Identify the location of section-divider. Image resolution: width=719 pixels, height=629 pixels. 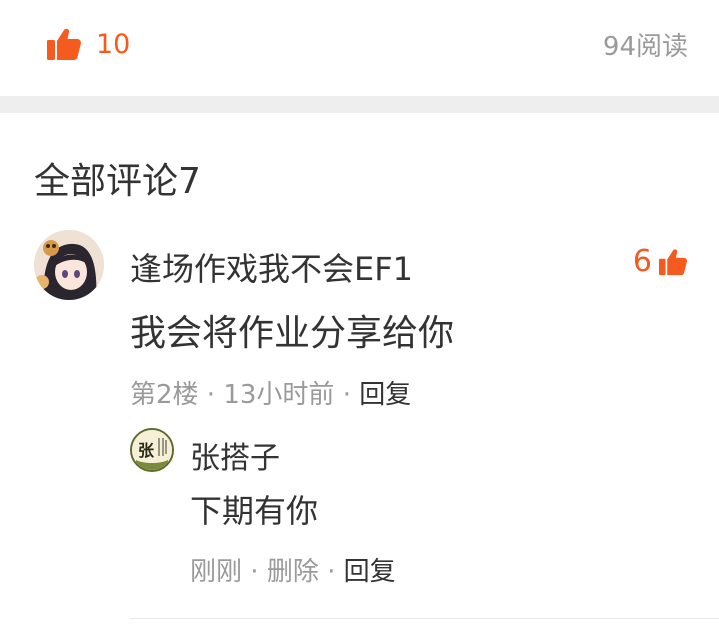
(359, 104).